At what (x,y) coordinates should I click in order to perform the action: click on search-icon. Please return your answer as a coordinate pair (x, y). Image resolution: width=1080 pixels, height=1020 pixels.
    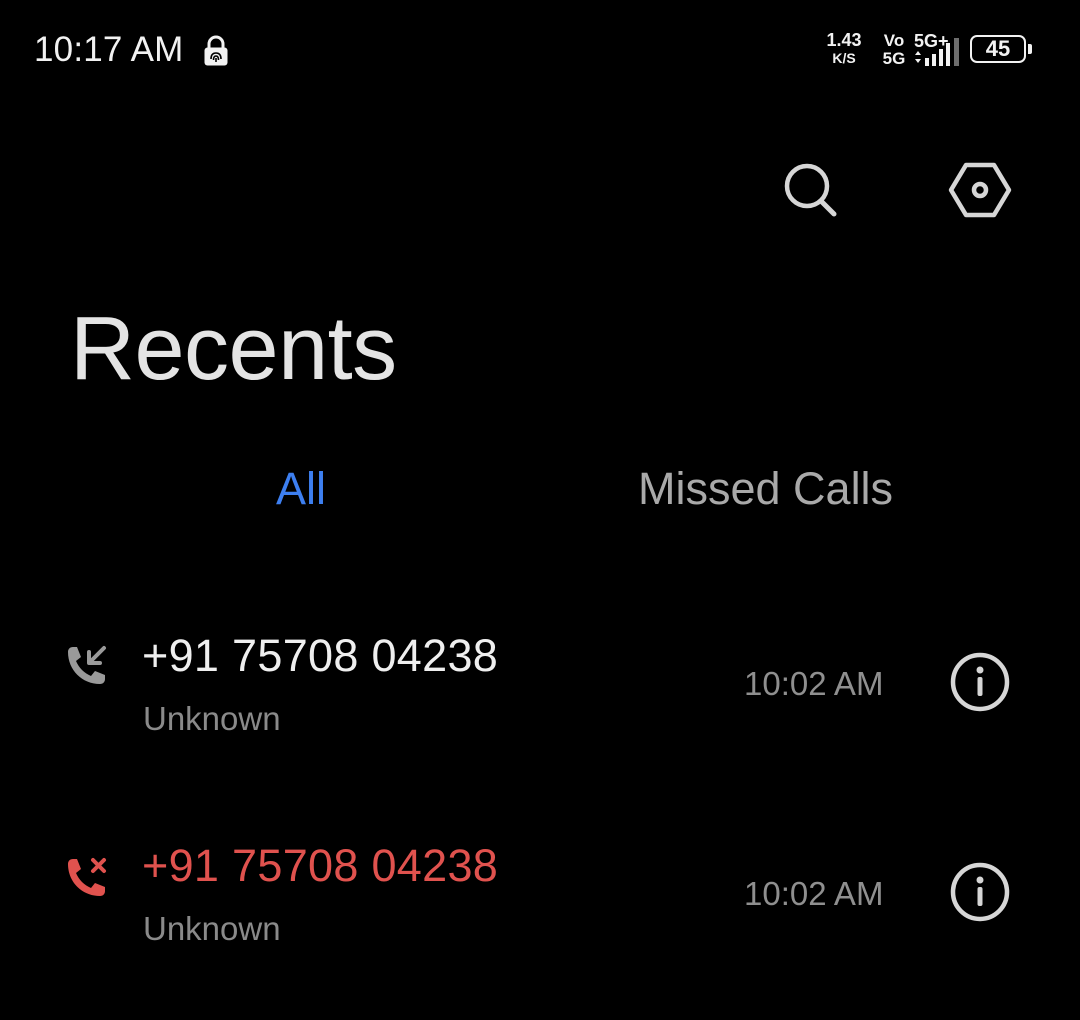
    Looking at the image, I should click on (810, 190).